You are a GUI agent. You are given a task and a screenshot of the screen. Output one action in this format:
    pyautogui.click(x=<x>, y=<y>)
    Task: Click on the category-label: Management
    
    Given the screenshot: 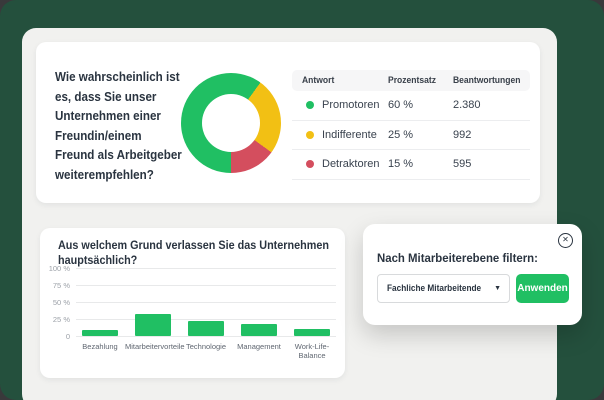 What is the action you would take?
    pyautogui.click(x=259, y=346)
    